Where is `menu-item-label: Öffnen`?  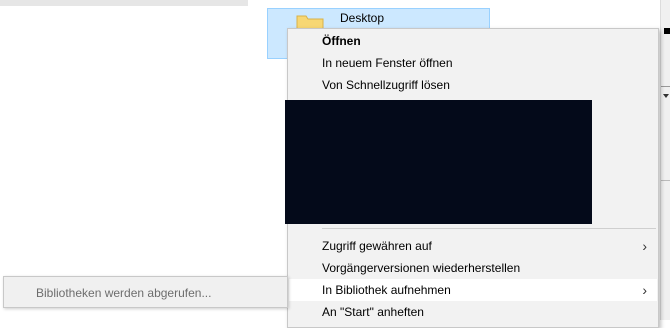
menu-item-label: Öffnen is located at coordinates (341, 41).